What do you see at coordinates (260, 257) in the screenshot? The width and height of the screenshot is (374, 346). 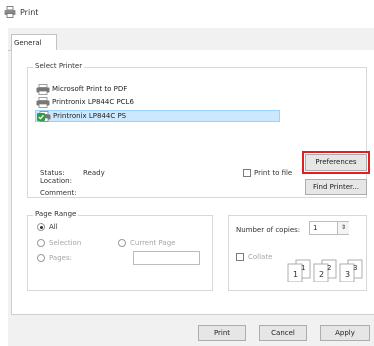 I see `collate-label: Collate` at bounding box center [260, 257].